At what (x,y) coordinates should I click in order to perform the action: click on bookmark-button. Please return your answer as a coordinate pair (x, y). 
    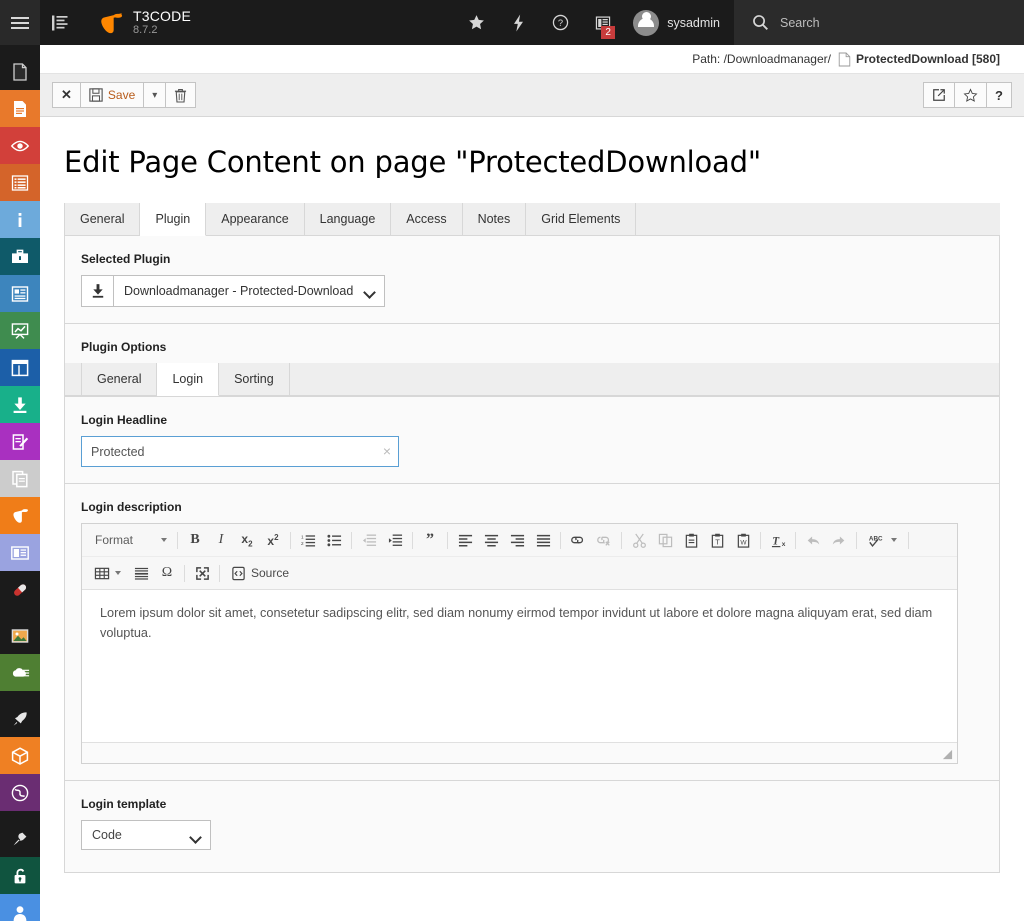
    Looking at the image, I should click on (971, 95).